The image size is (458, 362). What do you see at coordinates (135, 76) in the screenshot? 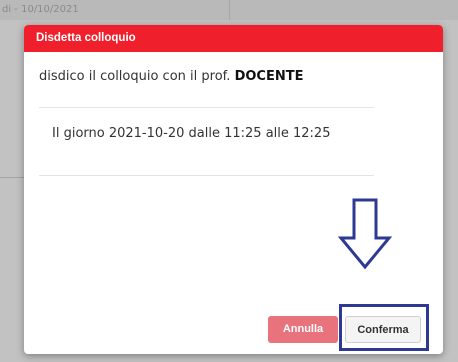
I see `dialog-message-text: disdico il colloquio con il prof.` at bounding box center [135, 76].